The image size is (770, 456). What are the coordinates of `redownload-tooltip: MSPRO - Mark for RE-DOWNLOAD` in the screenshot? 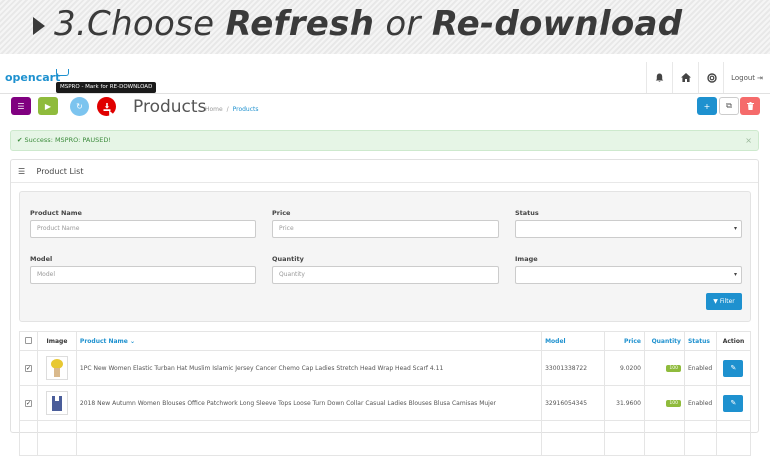 It's located at (106, 87).